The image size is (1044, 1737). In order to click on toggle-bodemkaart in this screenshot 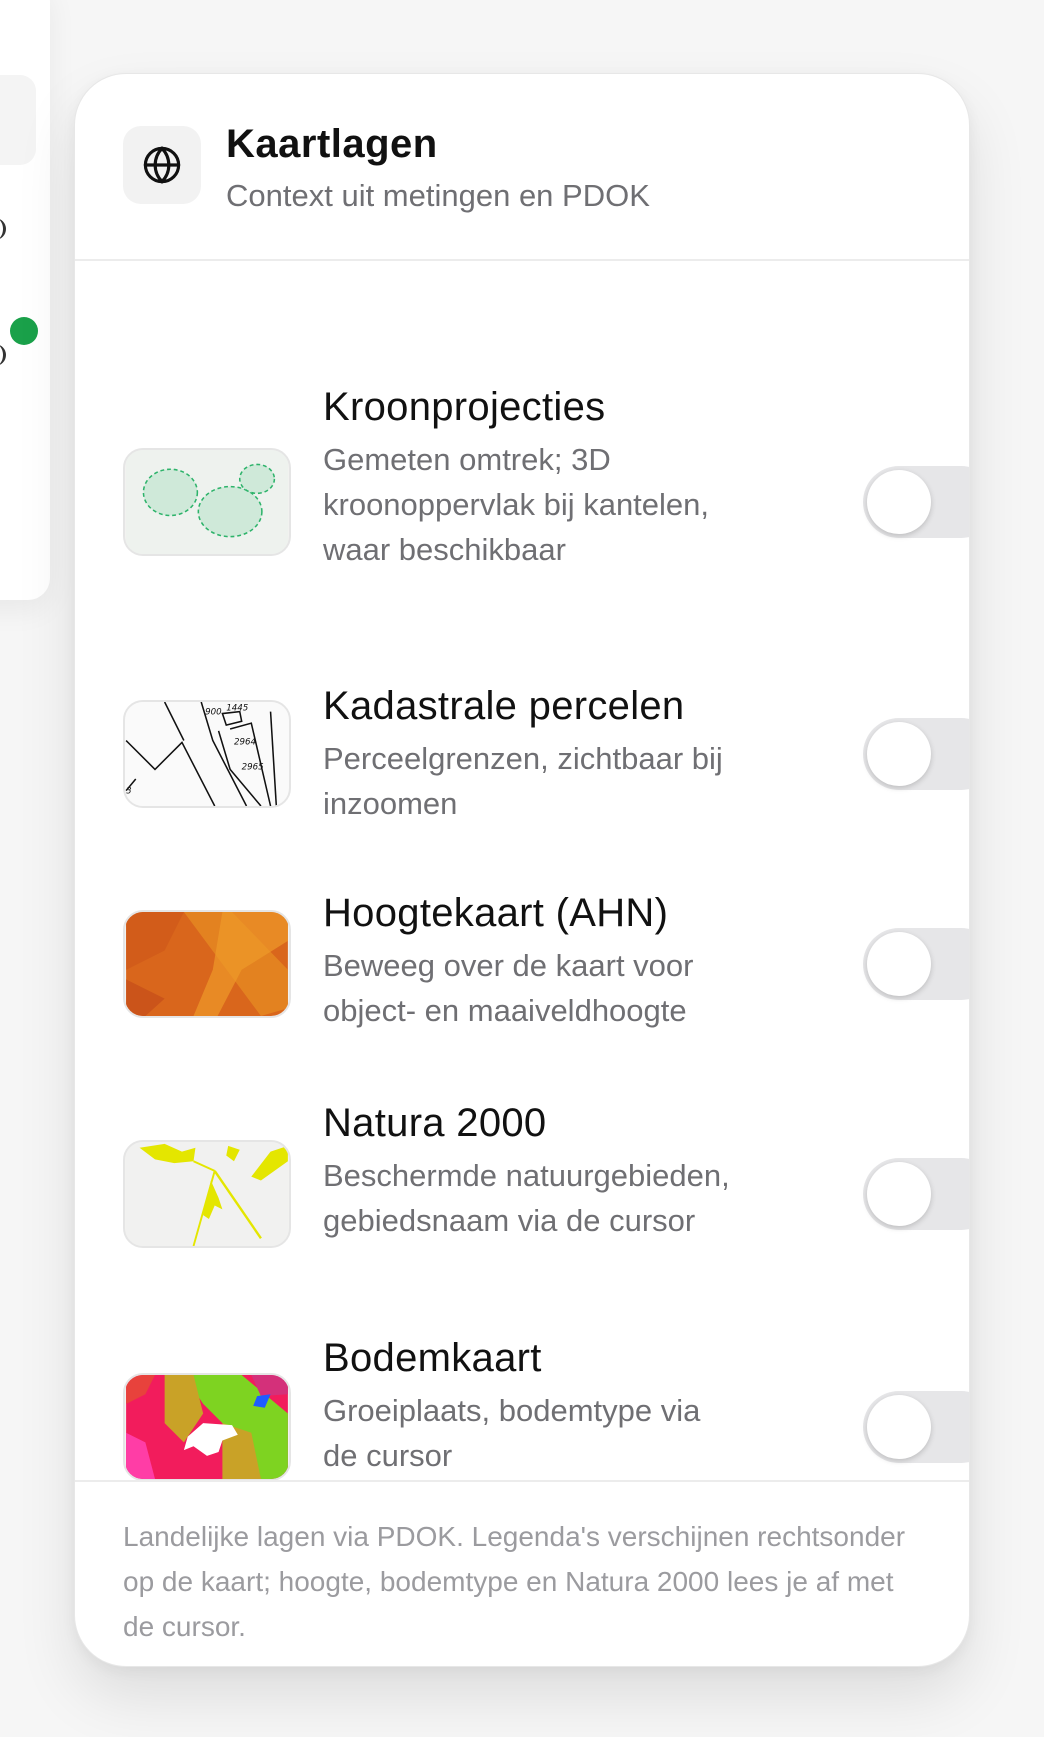, I will do `click(916, 1427)`.